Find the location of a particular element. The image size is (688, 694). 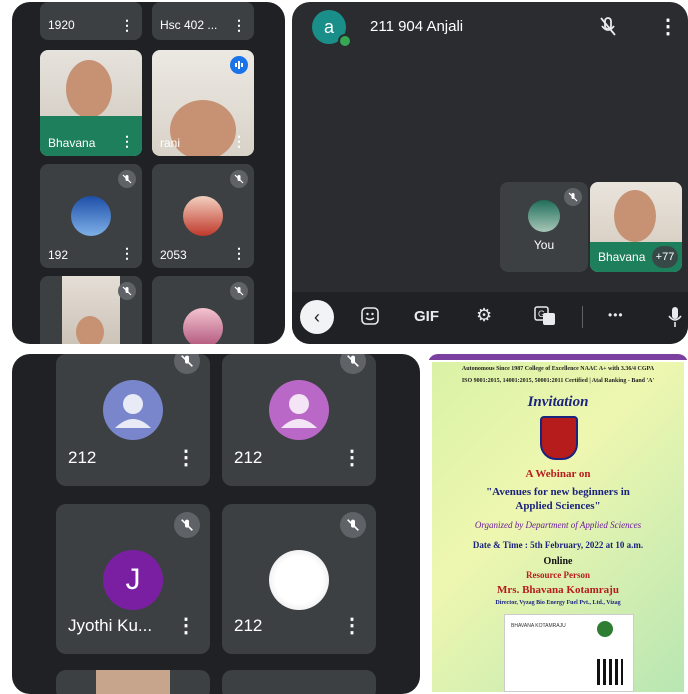

qr-code-icon is located at coordinates (610, 672).